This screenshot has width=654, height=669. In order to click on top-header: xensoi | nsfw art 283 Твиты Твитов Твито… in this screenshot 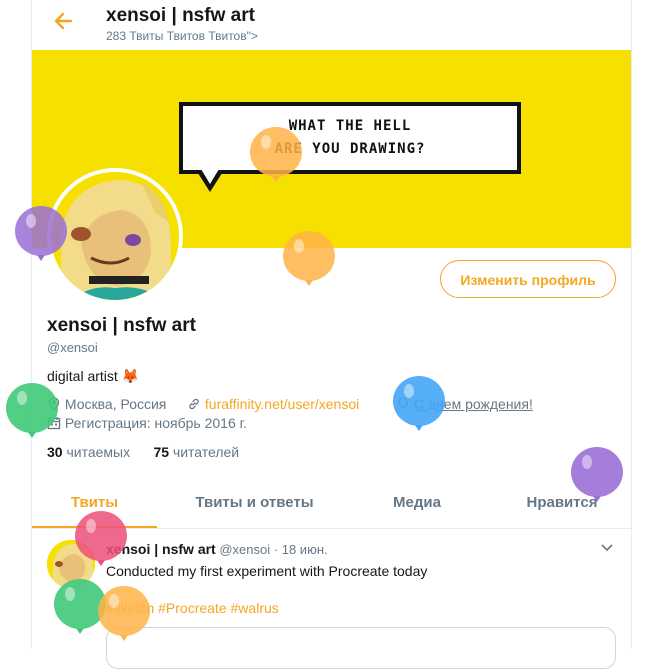, I will do `click(331, 24)`.